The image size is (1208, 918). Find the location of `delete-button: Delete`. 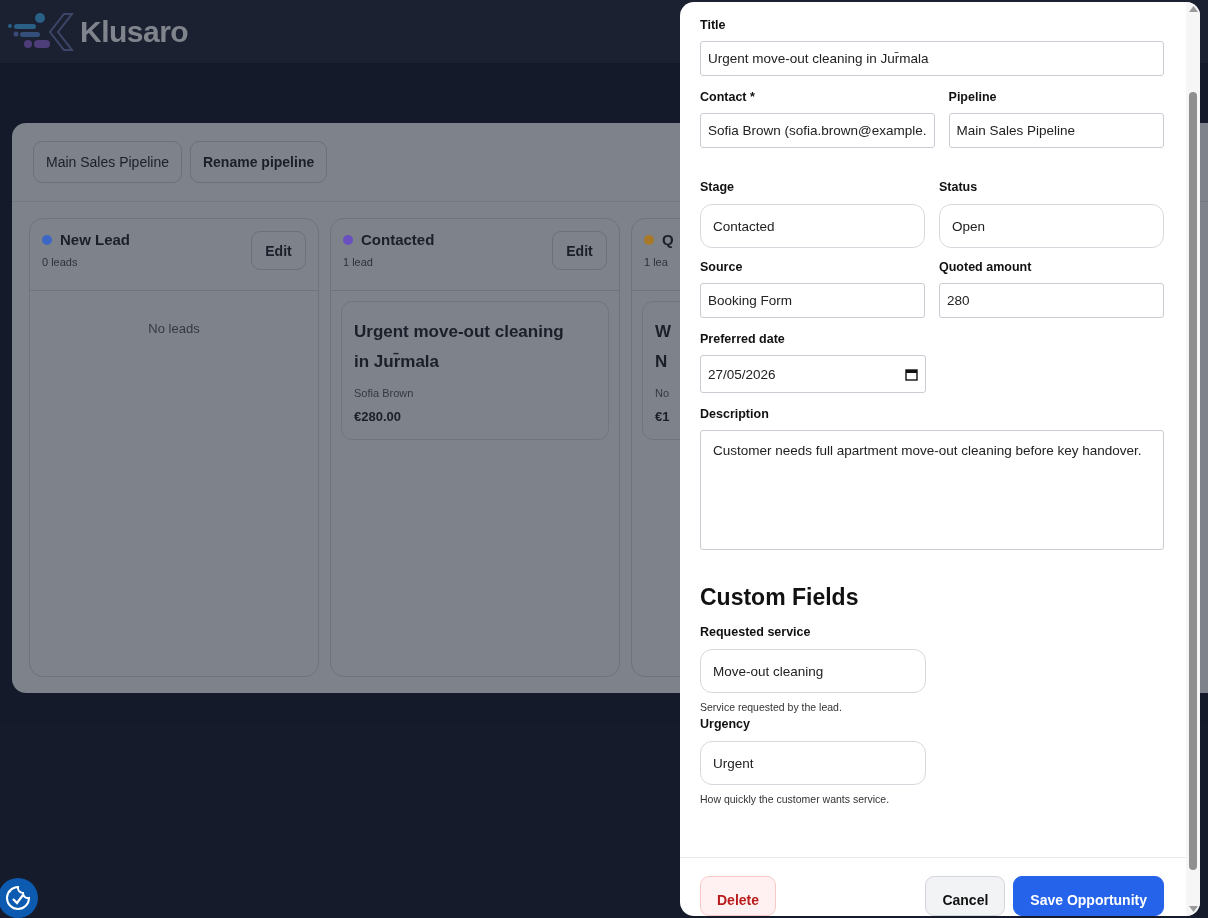

delete-button: Delete is located at coordinates (738, 896).